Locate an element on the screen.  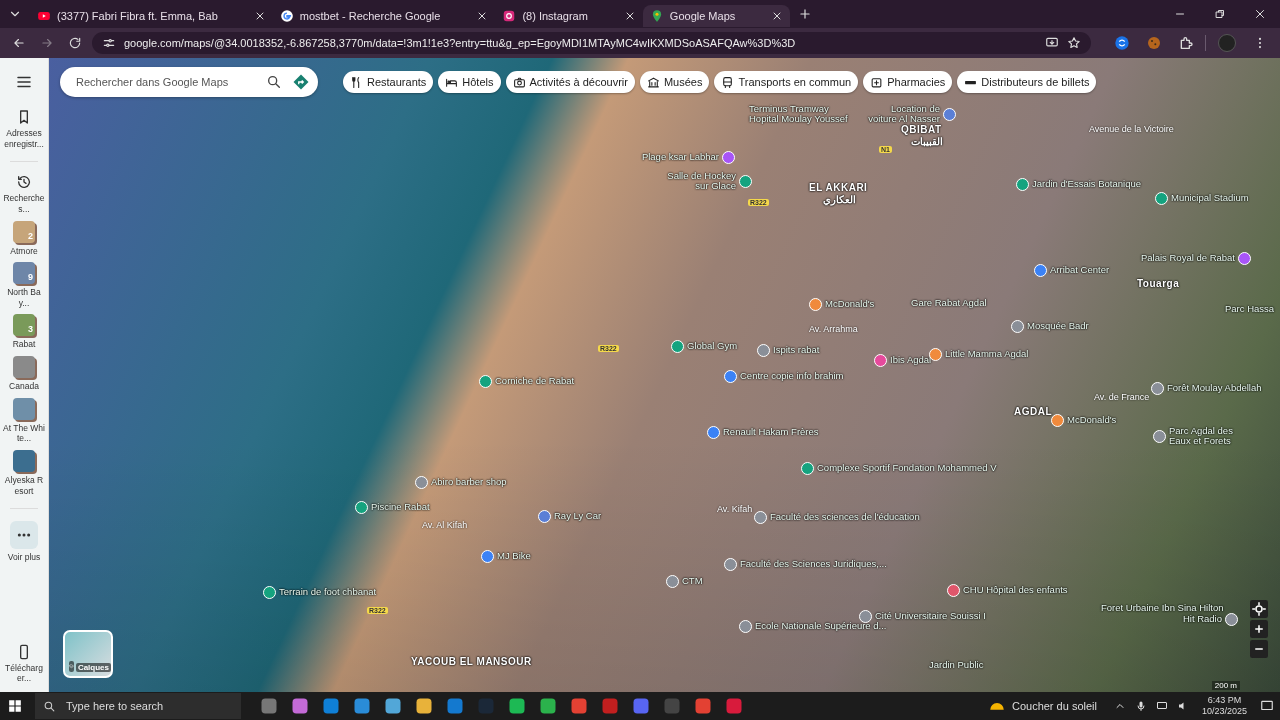
place-label: Gare Rabat Agdal is located at coordinates (949, 303).